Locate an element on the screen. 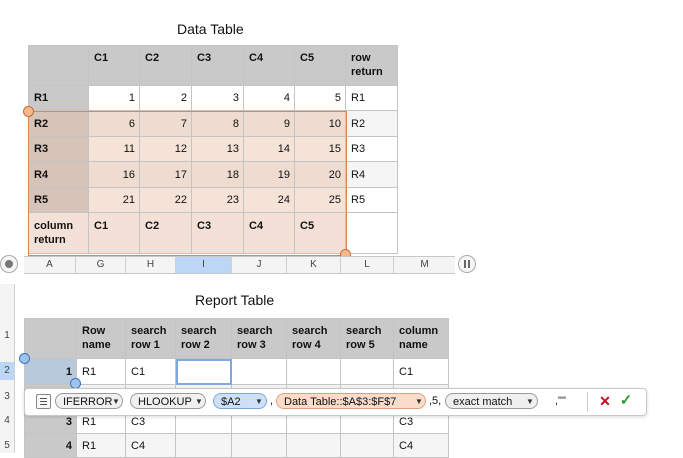 This screenshot has height=458, width=683. footer-cell: C5 is located at coordinates (320, 233).